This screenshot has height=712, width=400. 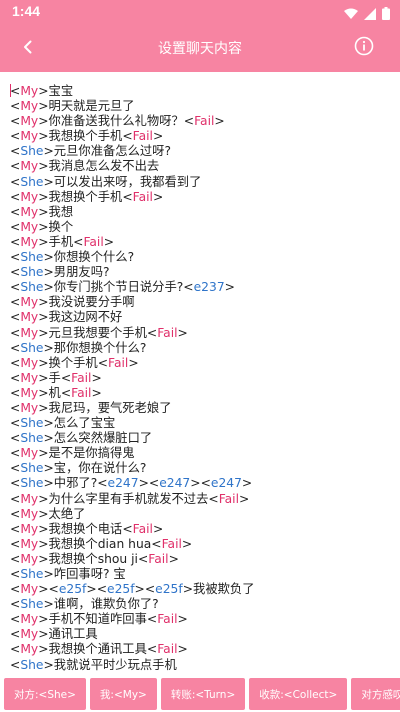 What do you see at coordinates (200, 393) in the screenshot?
I see `editor-line: <My>机<Fail>` at bounding box center [200, 393].